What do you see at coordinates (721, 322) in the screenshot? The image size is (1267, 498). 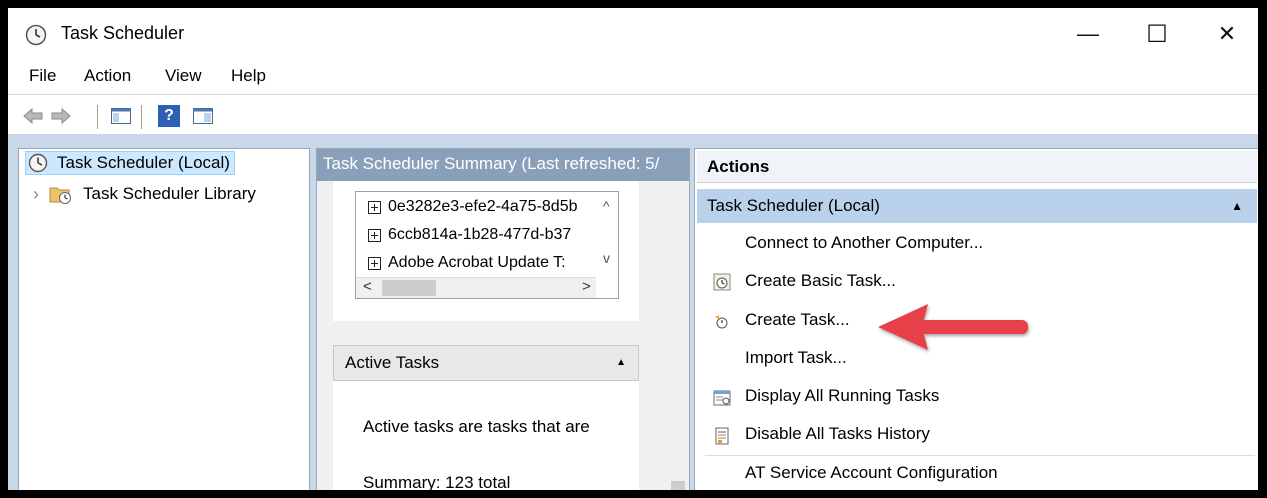 I see `create-task-icon` at bounding box center [721, 322].